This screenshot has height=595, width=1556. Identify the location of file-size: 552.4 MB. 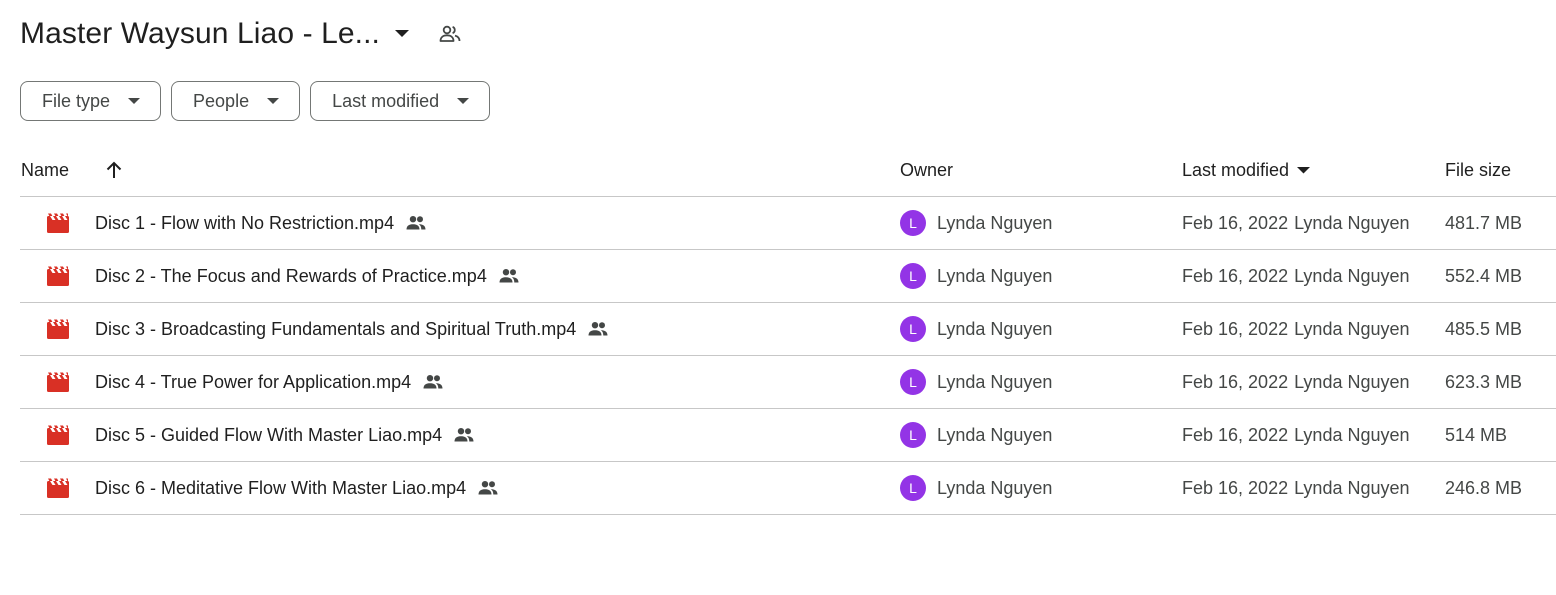
(1484, 275).